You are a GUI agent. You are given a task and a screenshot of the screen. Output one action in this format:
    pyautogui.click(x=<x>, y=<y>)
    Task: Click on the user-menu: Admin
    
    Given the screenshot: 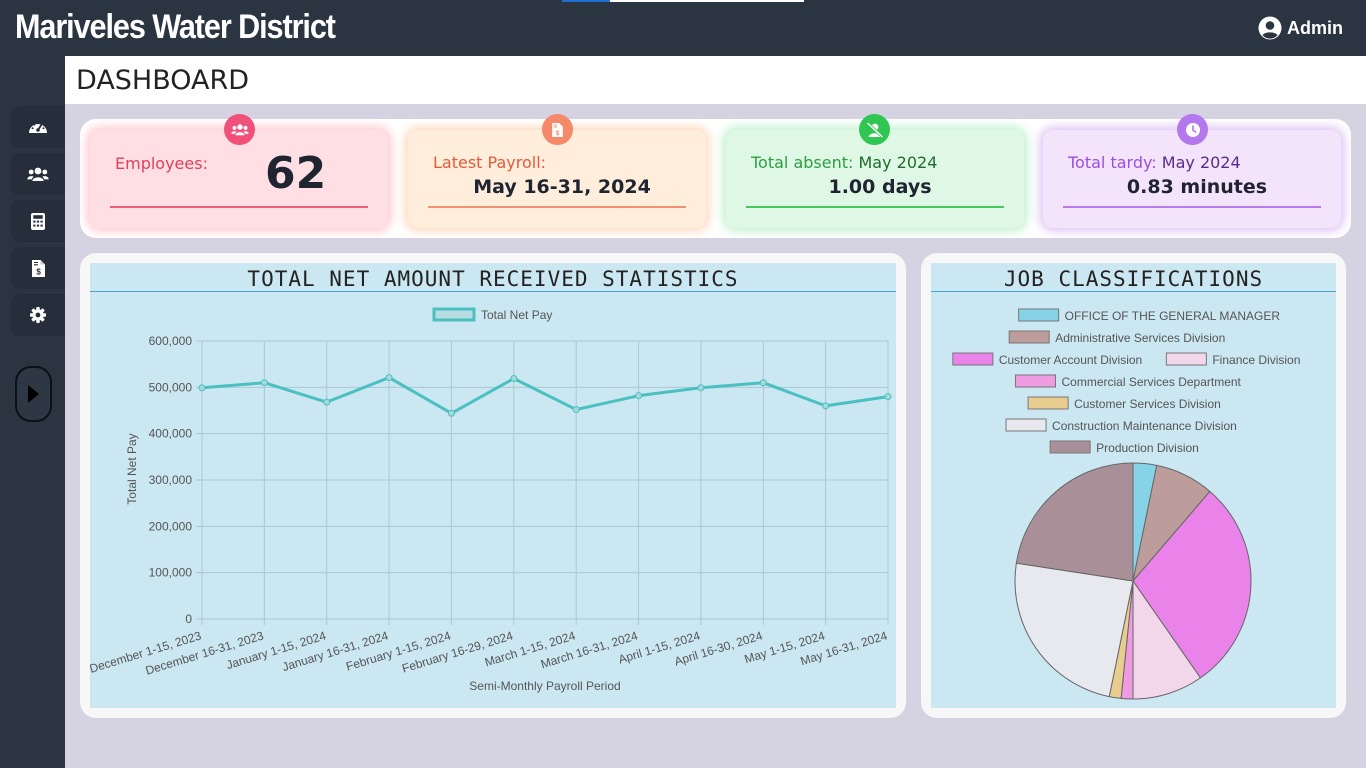 What is the action you would take?
    pyautogui.click(x=1300, y=28)
    